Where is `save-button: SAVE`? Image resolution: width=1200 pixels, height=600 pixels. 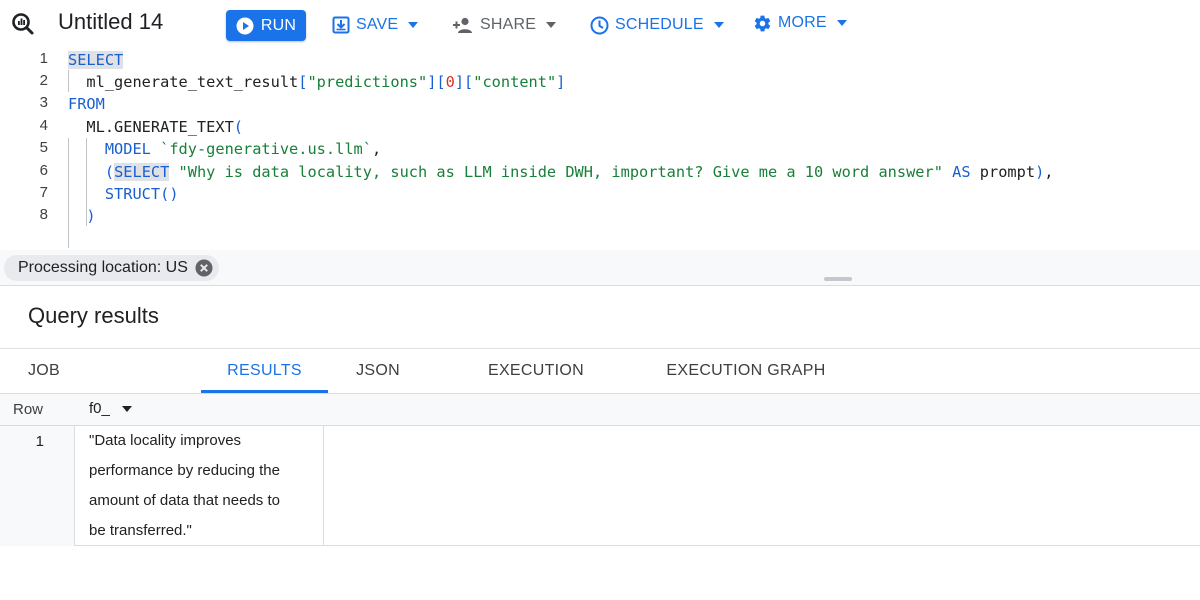
save-button: SAVE is located at coordinates (375, 25).